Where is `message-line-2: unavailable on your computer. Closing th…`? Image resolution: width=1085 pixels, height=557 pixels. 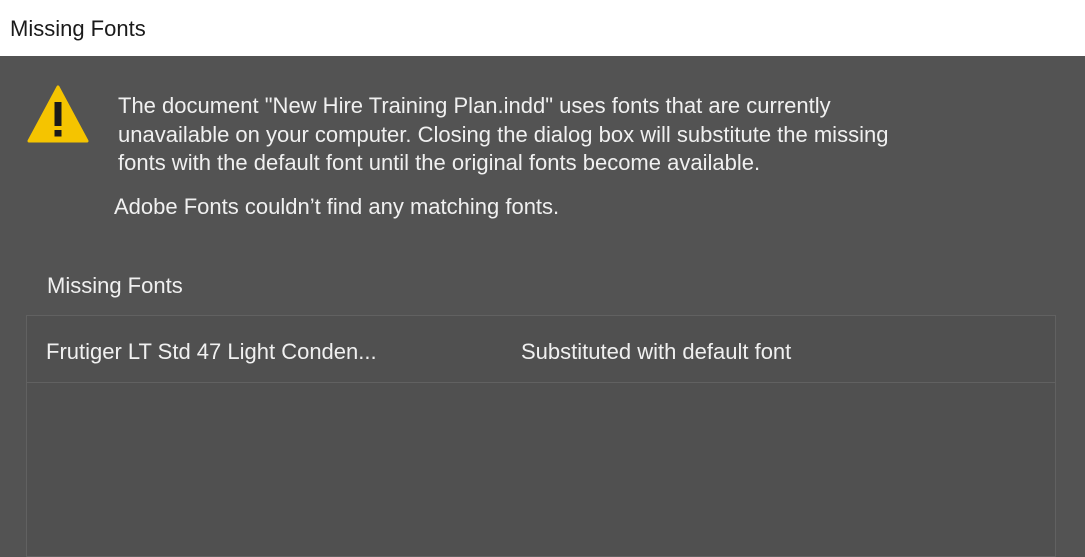 message-line-2: unavailable on your computer. Closing th… is located at coordinates (503, 134).